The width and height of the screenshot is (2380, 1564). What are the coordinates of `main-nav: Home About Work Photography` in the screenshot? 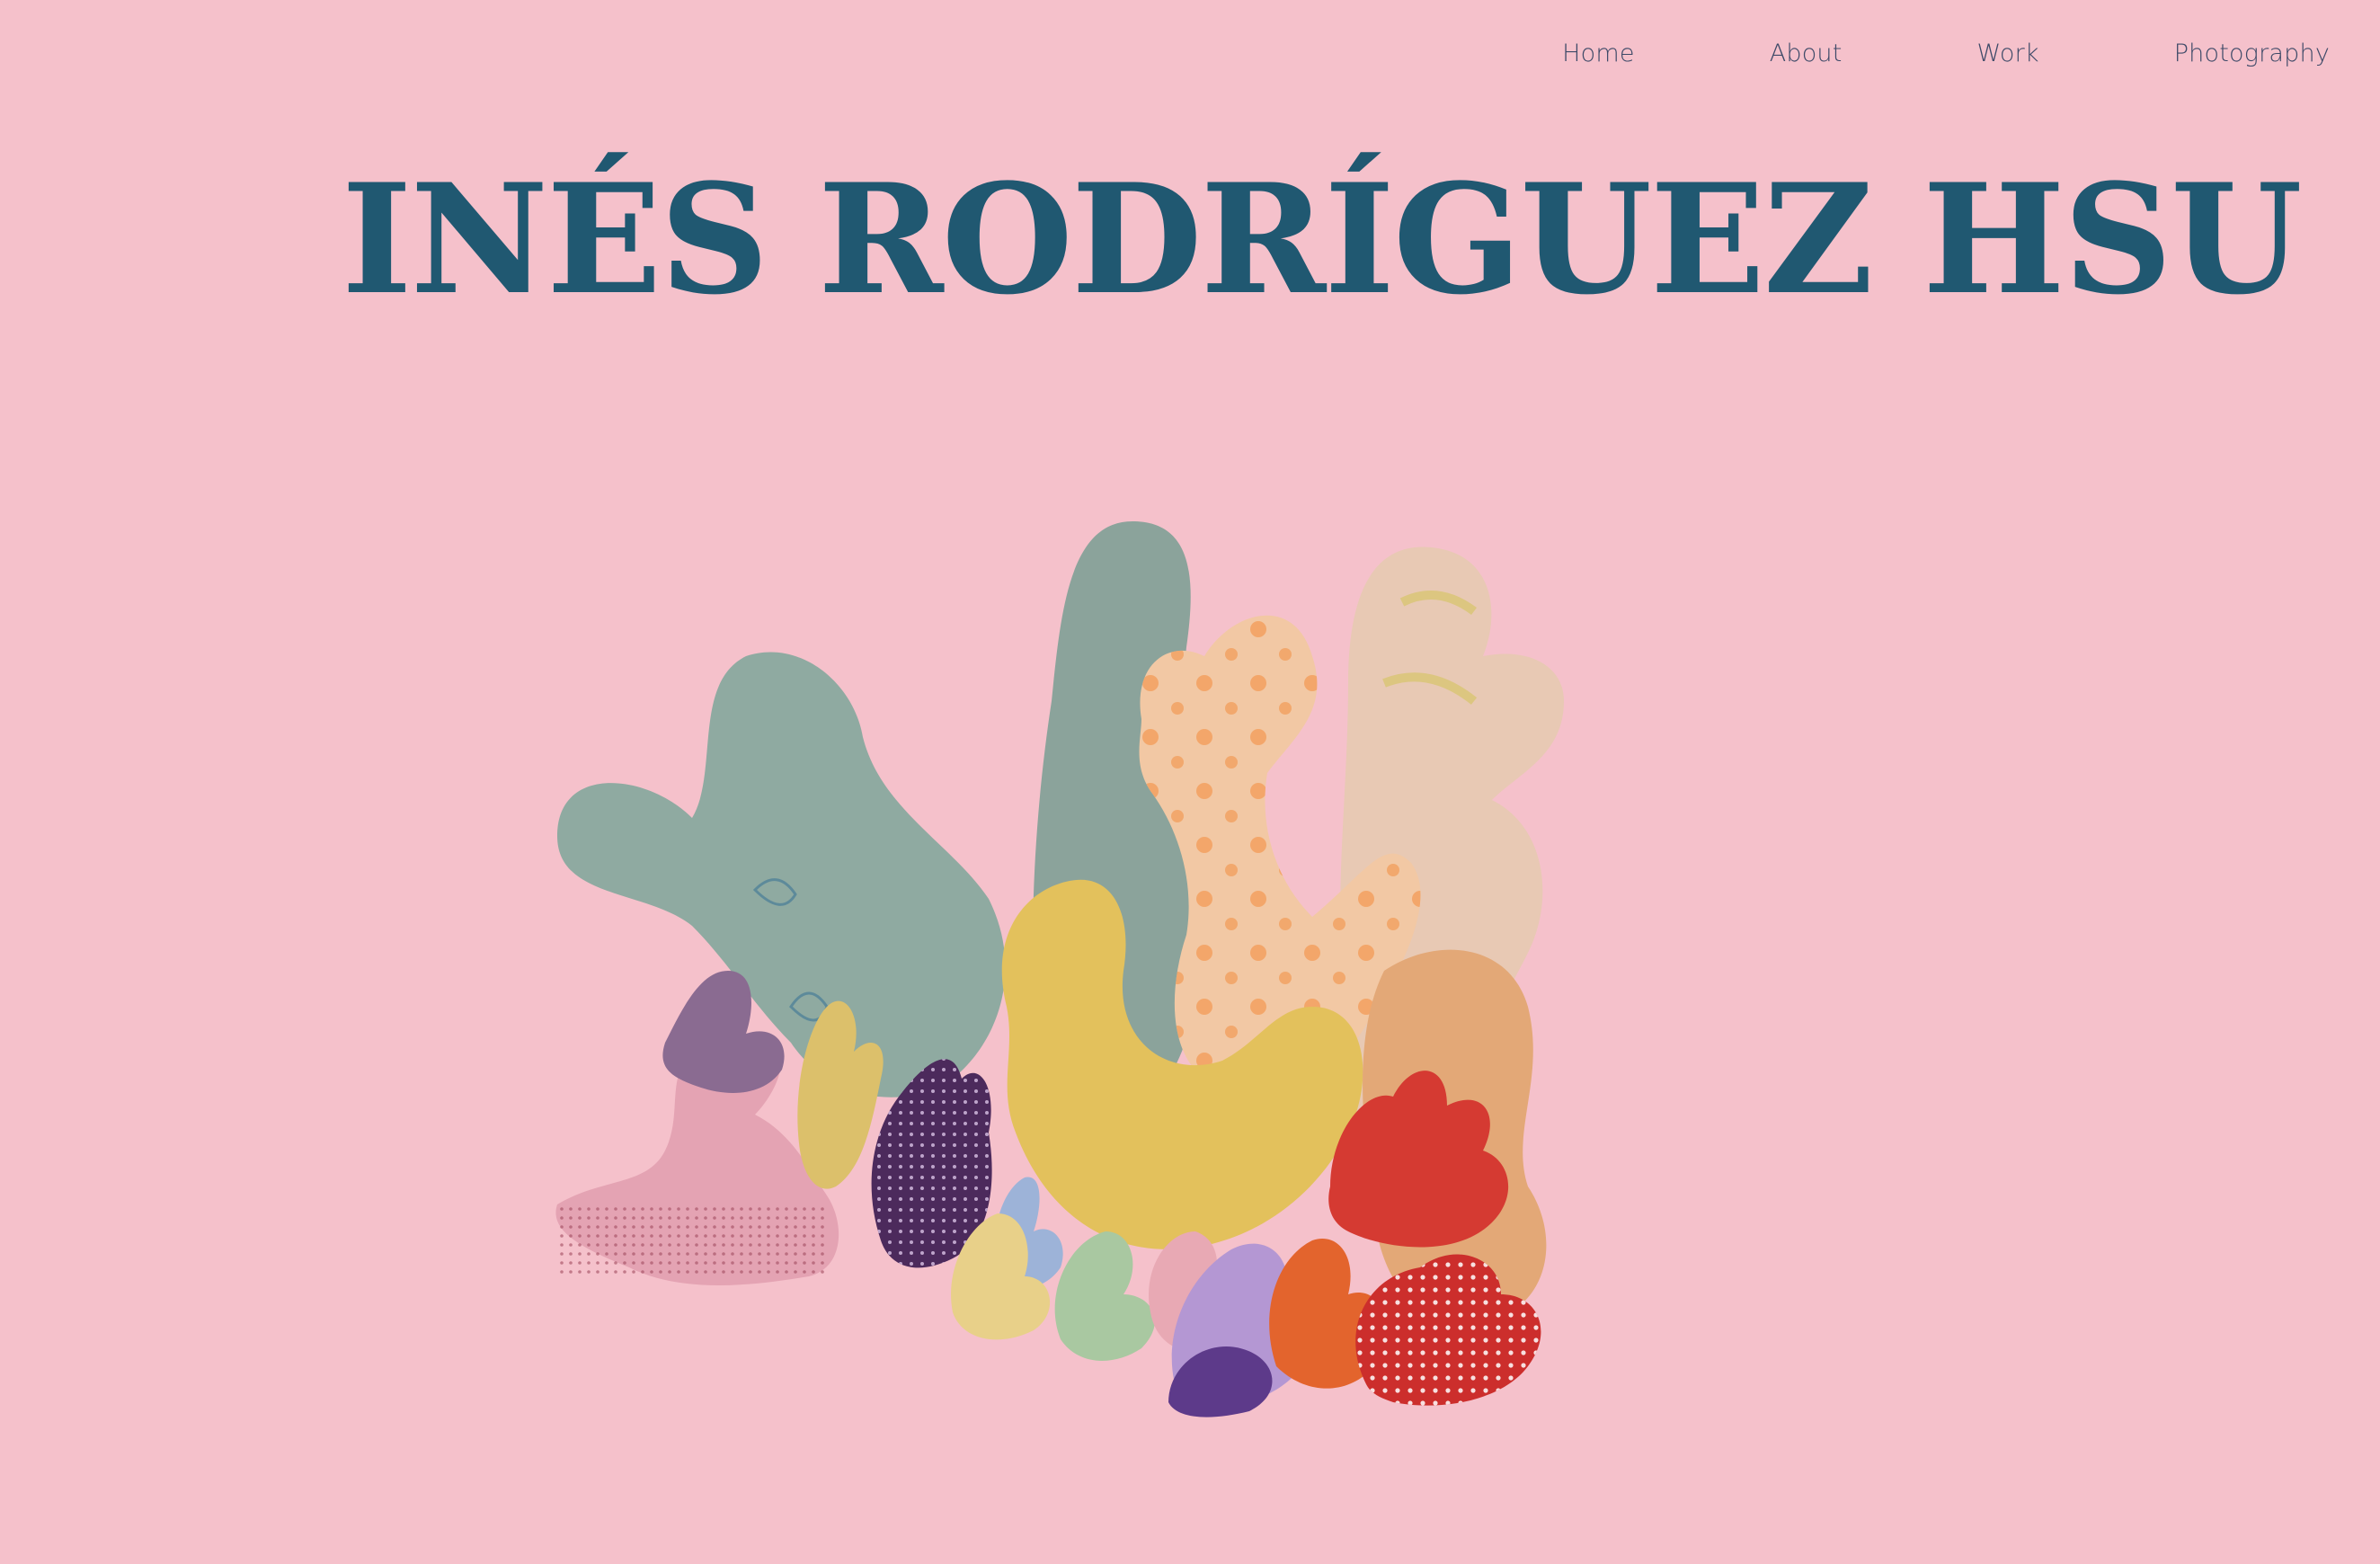 It's located at (1946, 53).